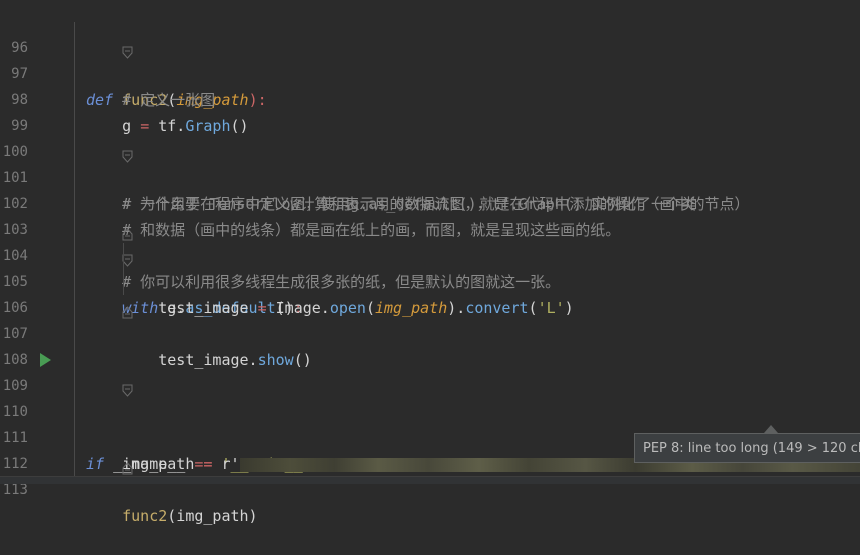 The image size is (860, 555). Describe the element at coordinates (430, 344) in the screenshot. I see `code-line: 108` at that location.